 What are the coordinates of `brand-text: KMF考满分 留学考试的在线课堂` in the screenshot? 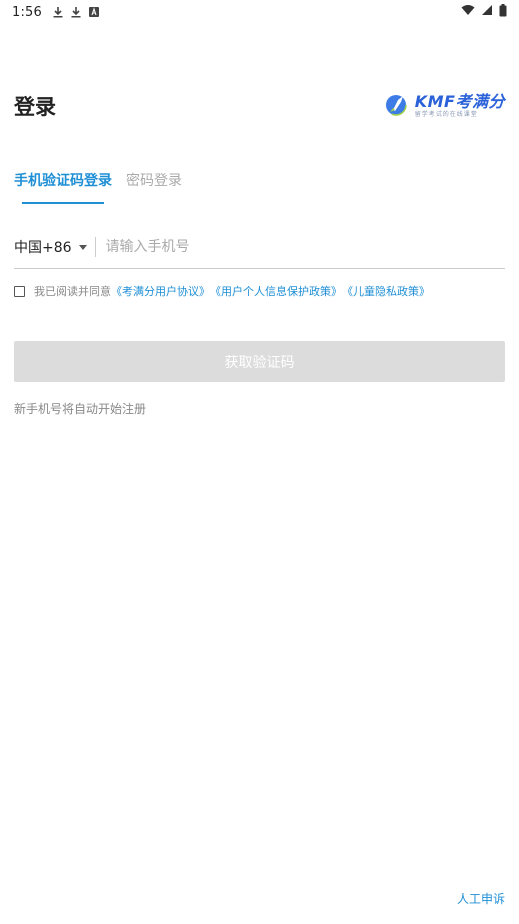 It's located at (460, 106).